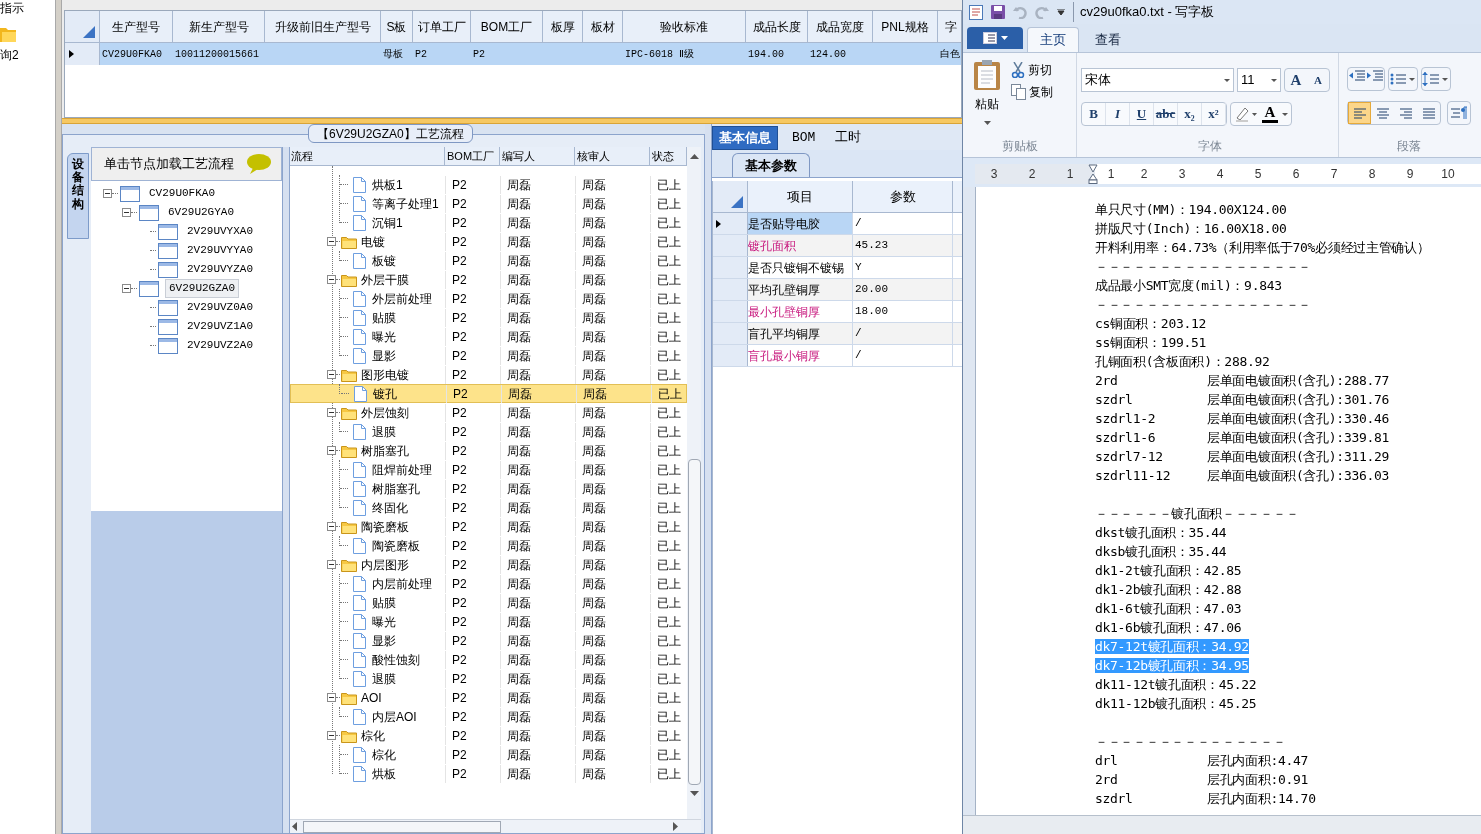 The height and width of the screenshot is (834, 1481). Describe the element at coordinates (220, 326) in the screenshot. I see `tree-node: 2V29UVZ1A0` at that location.